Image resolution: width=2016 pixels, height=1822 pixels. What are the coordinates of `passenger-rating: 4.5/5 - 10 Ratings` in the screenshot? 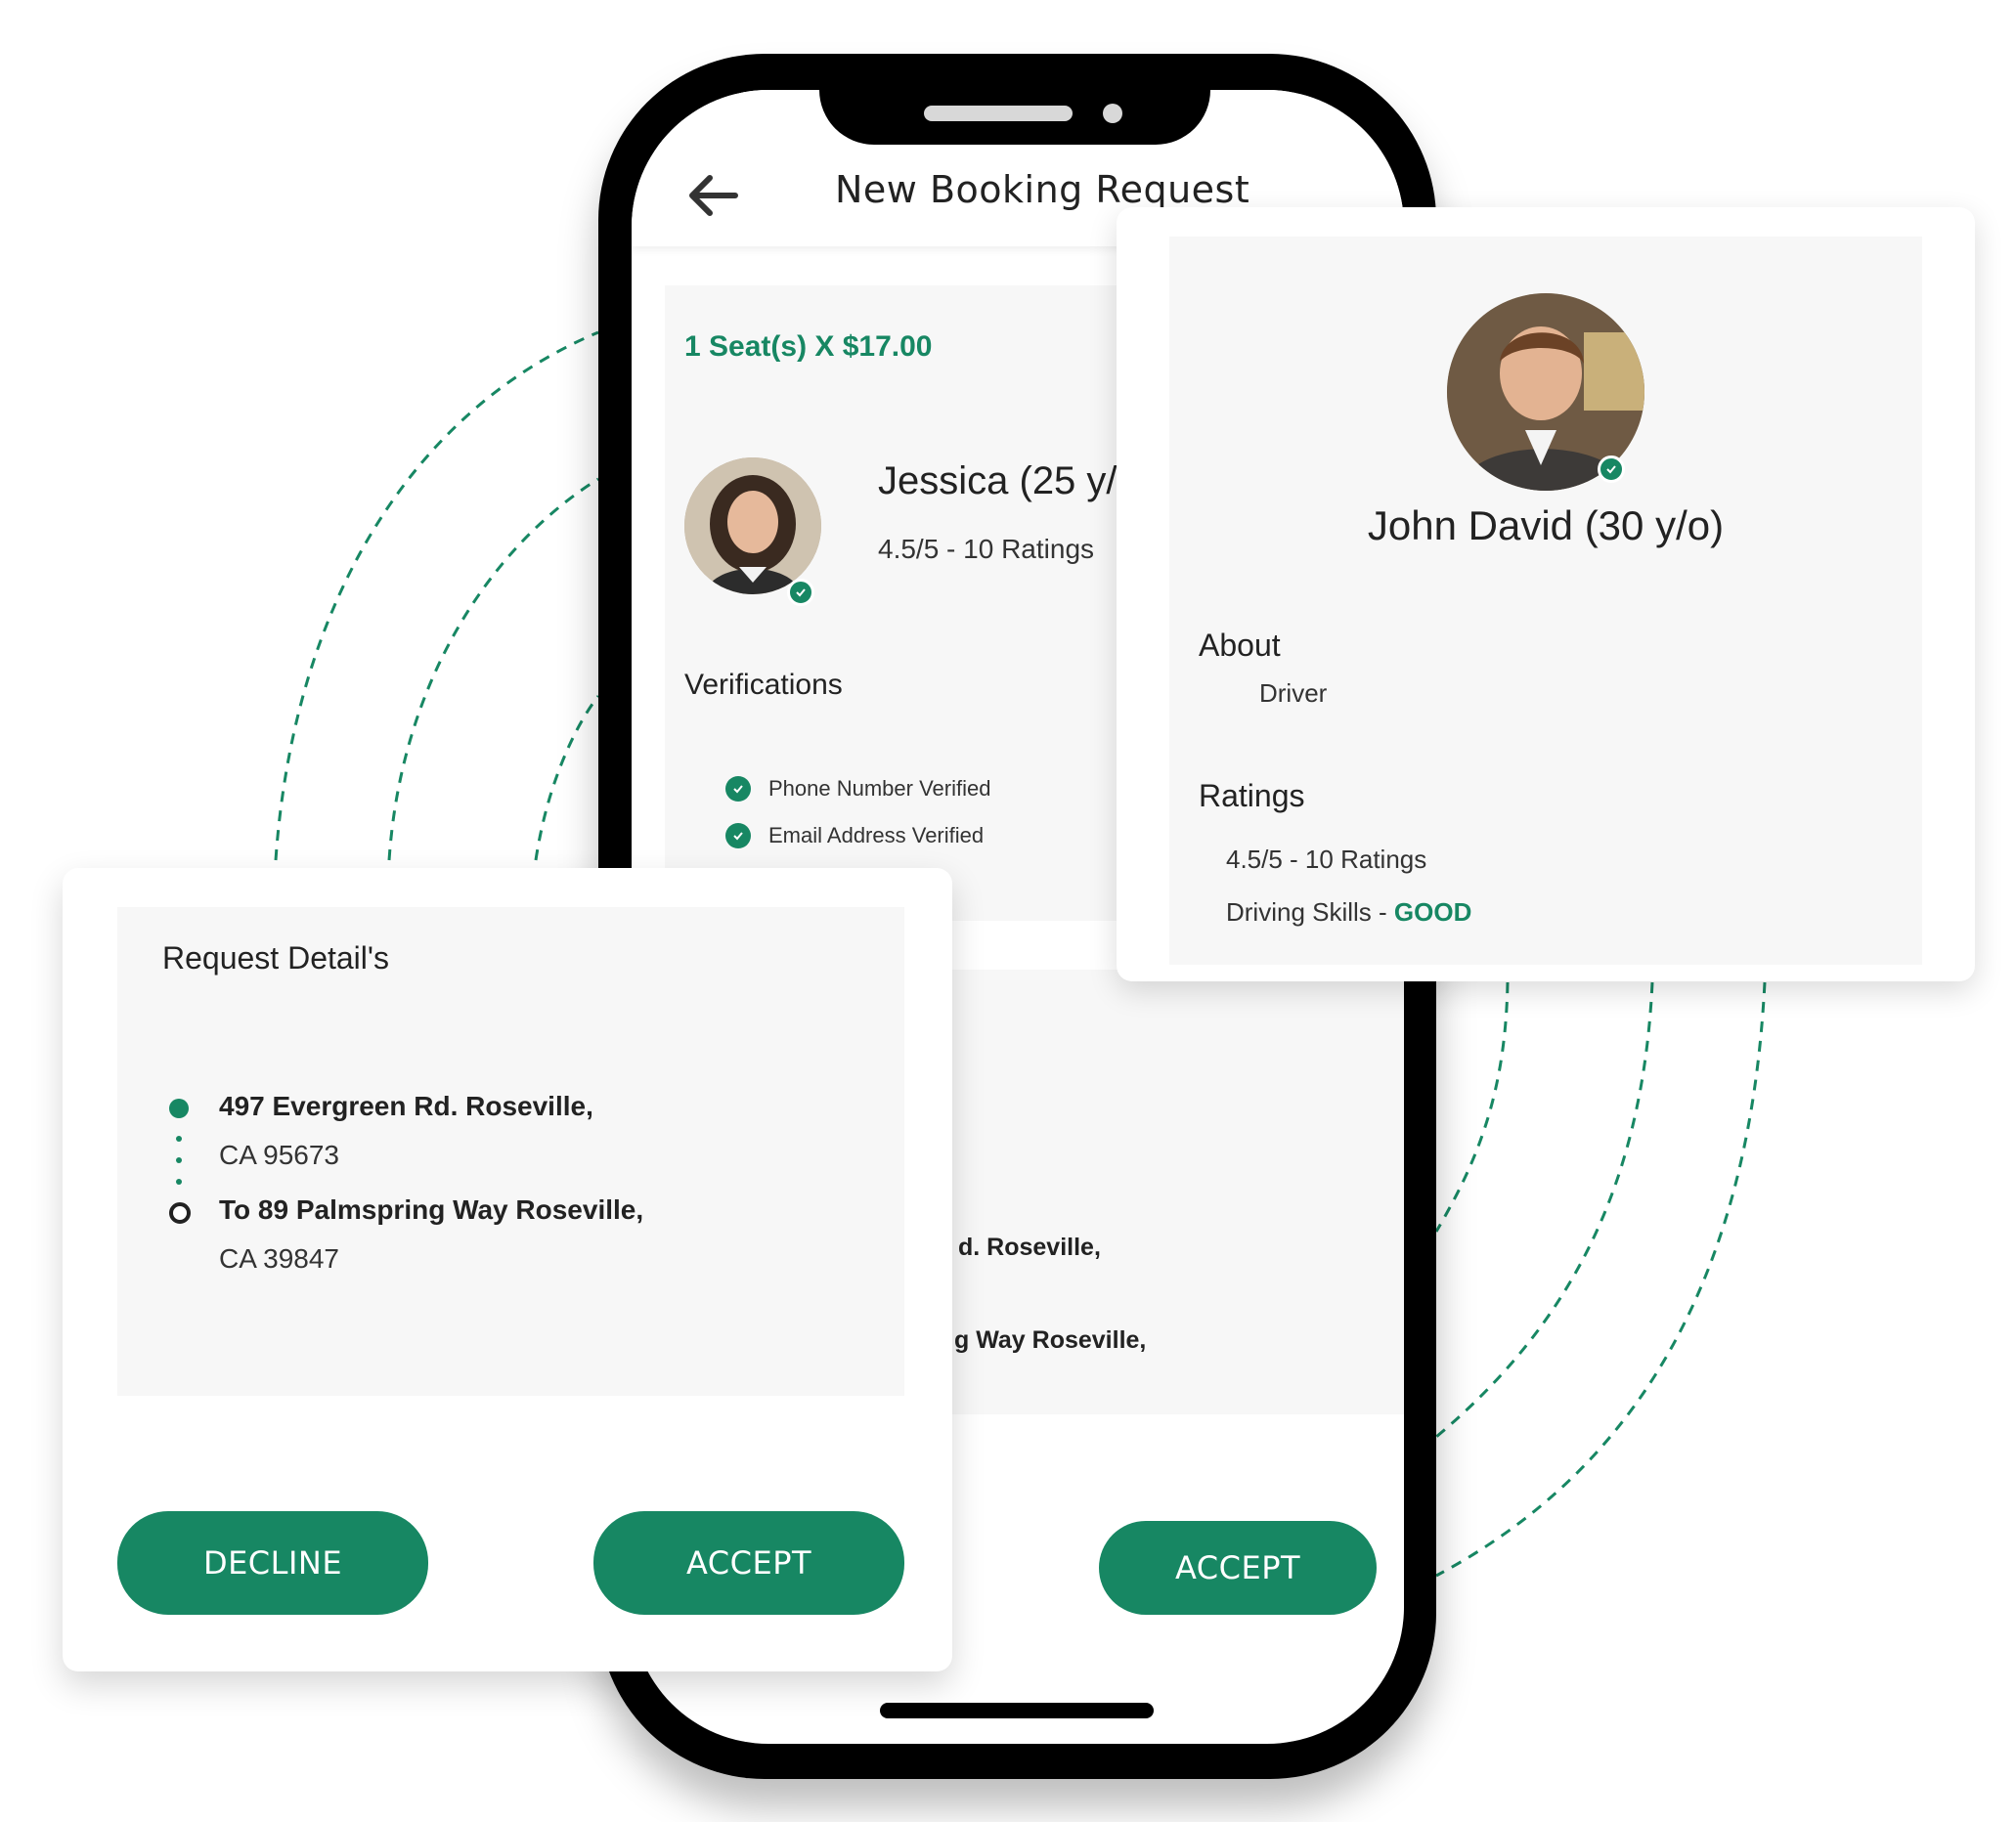 It's located at (986, 549).